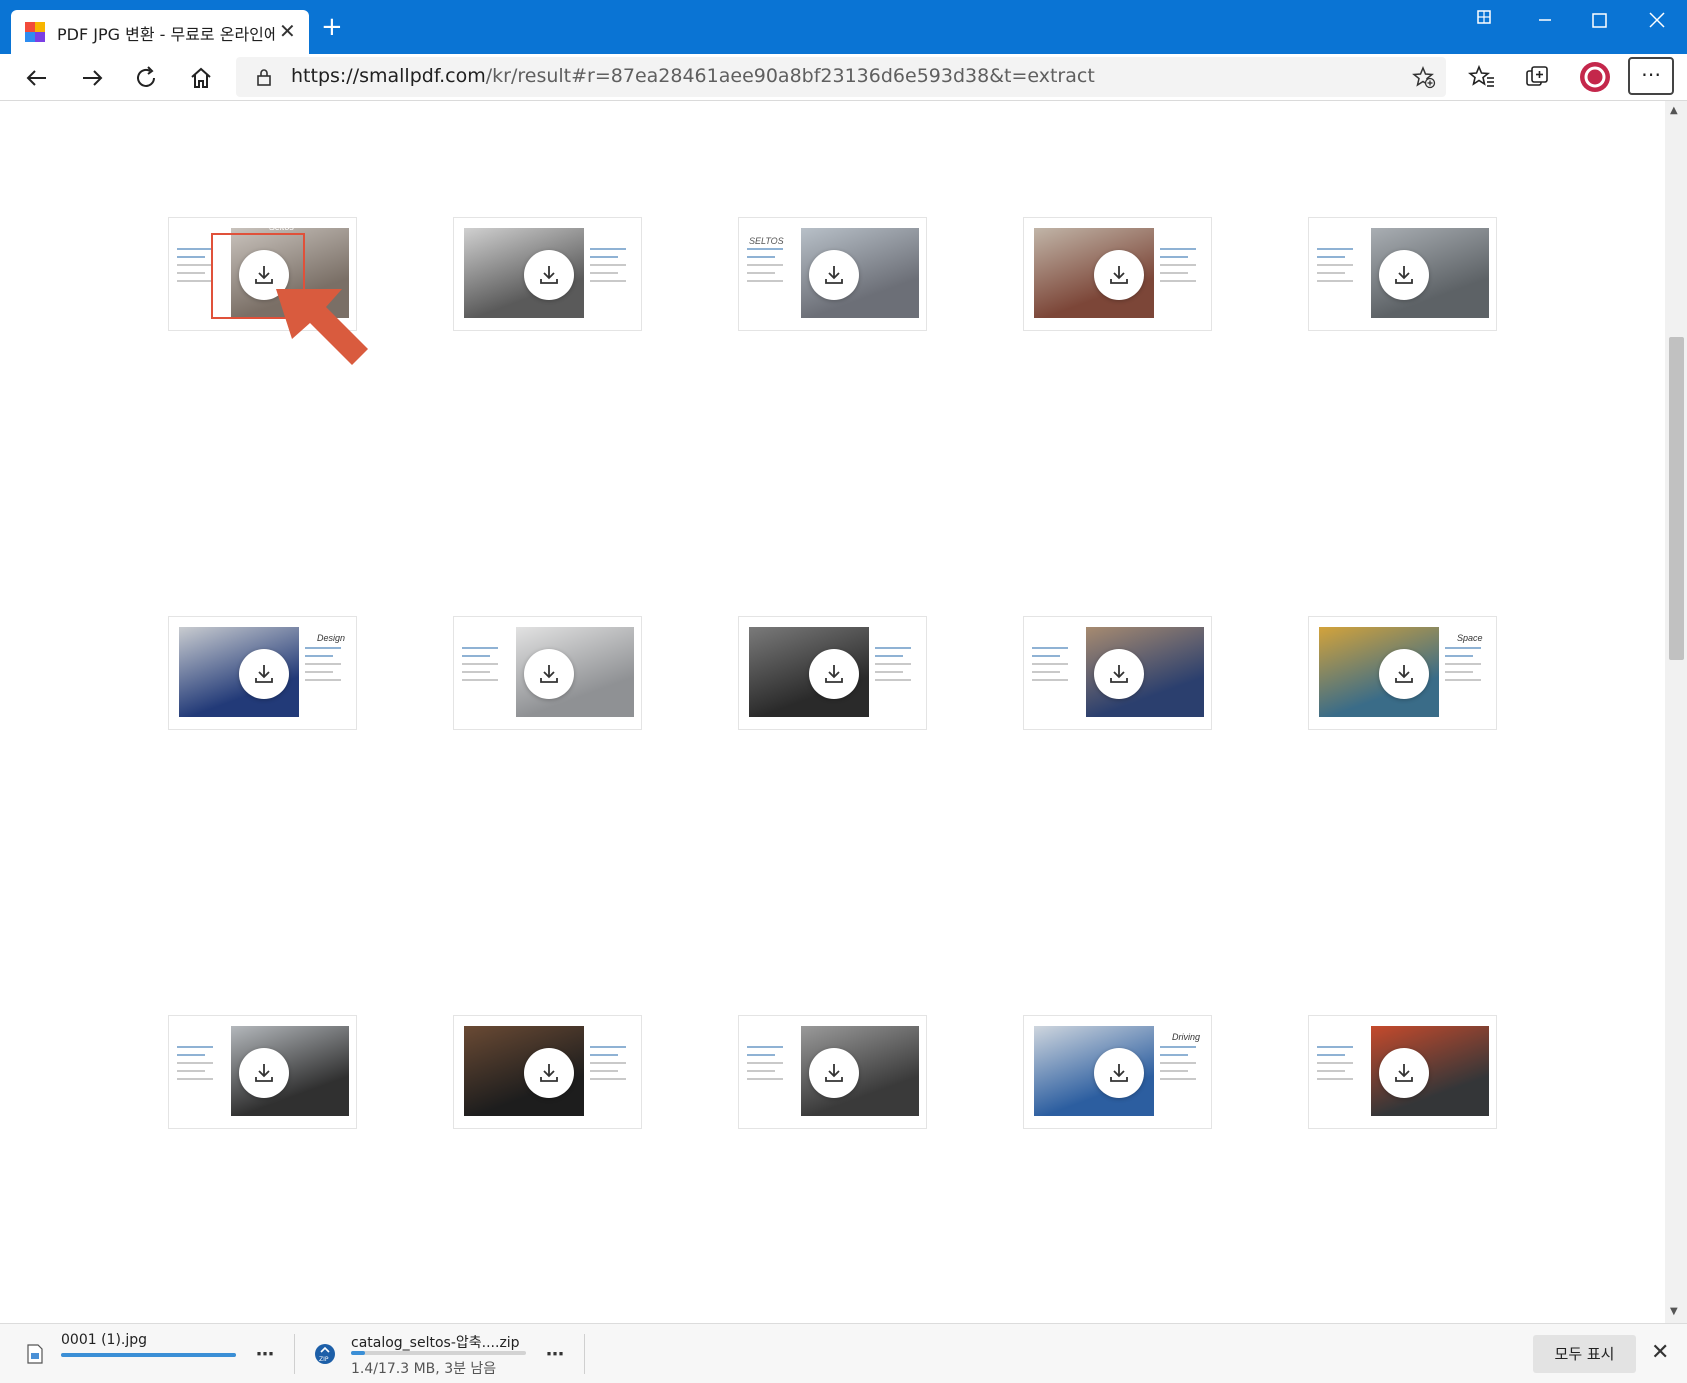 The height and width of the screenshot is (1383, 1687). What do you see at coordinates (1482, 77) in the screenshot?
I see `favorites-icon` at bounding box center [1482, 77].